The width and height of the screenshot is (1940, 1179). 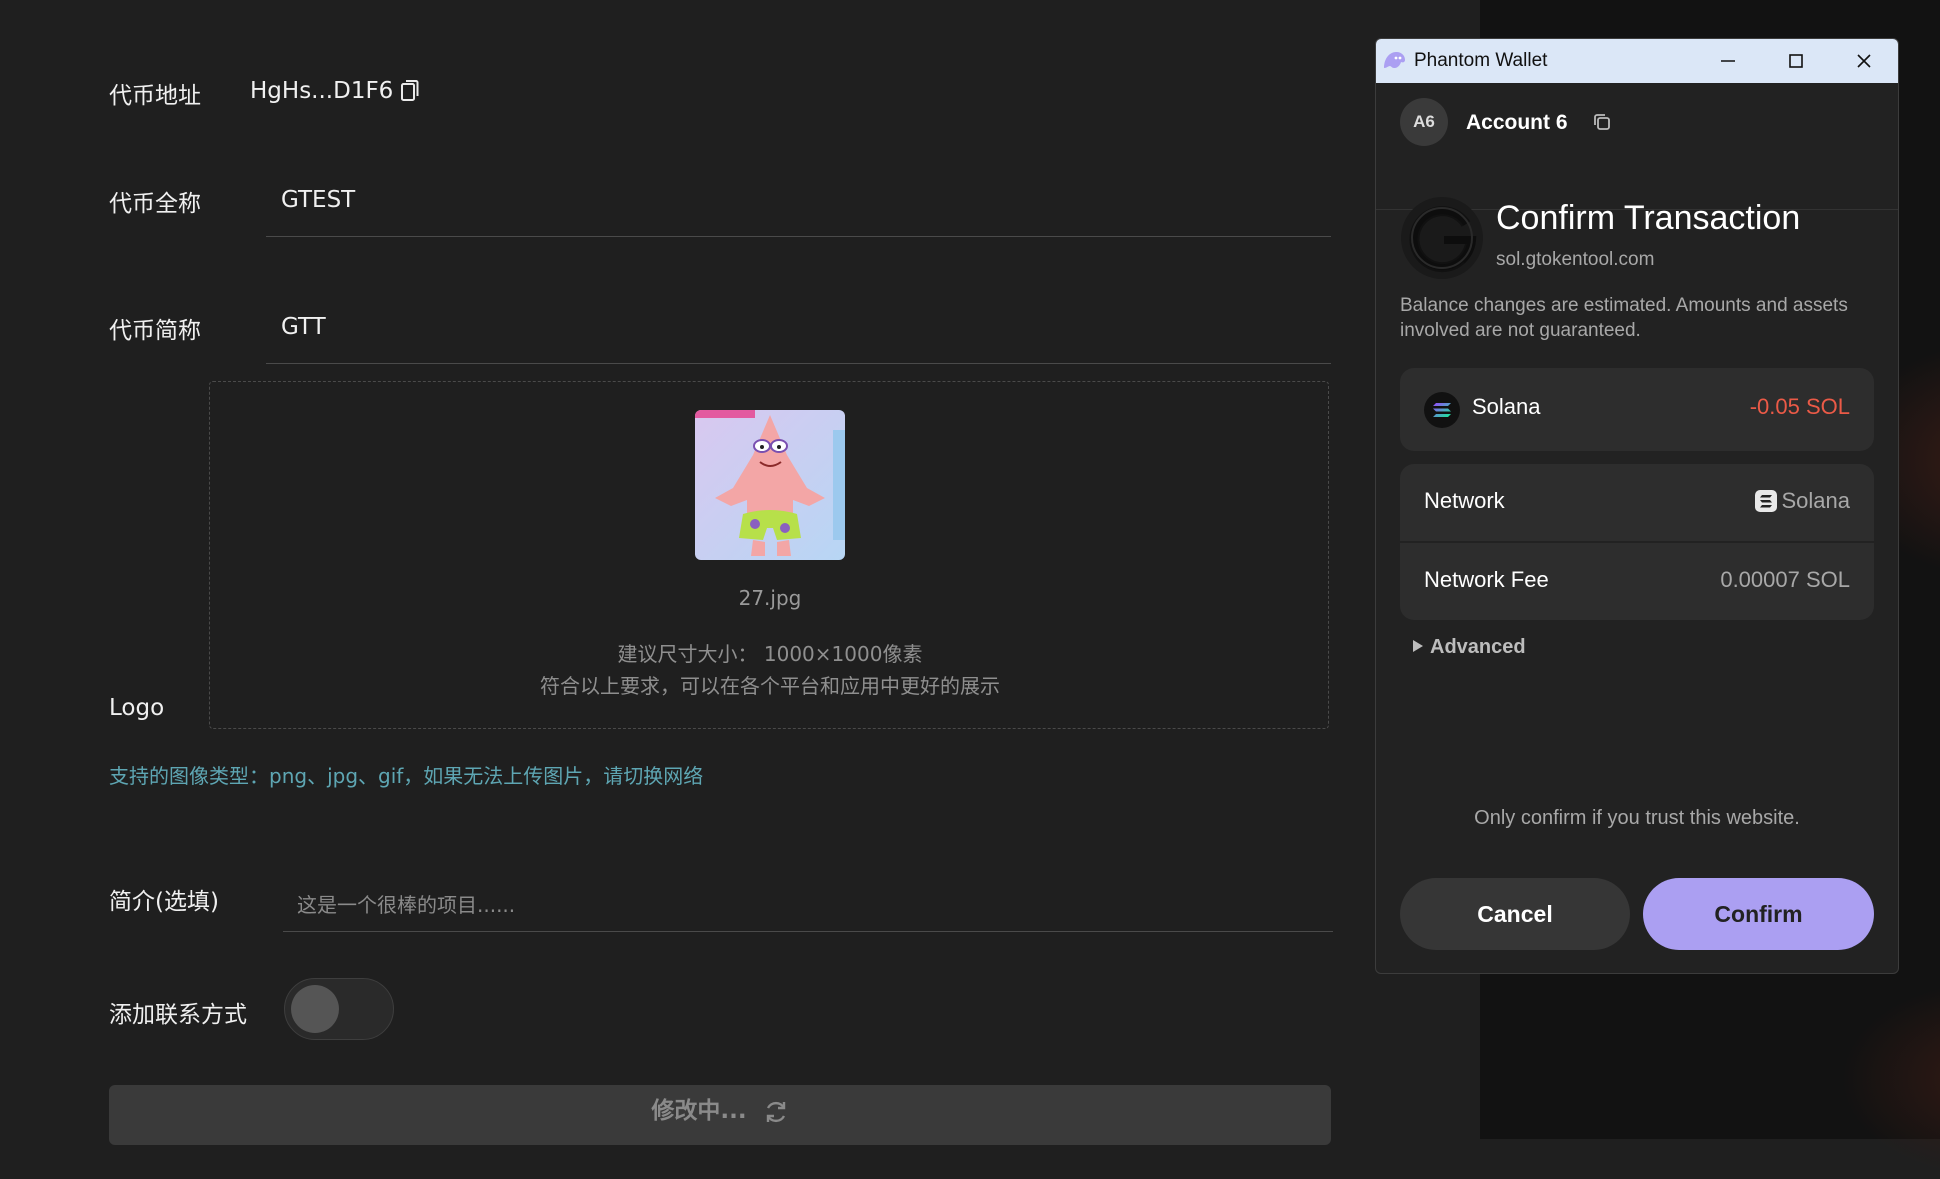 I want to click on refresh-icon, so click(x=775, y=1111).